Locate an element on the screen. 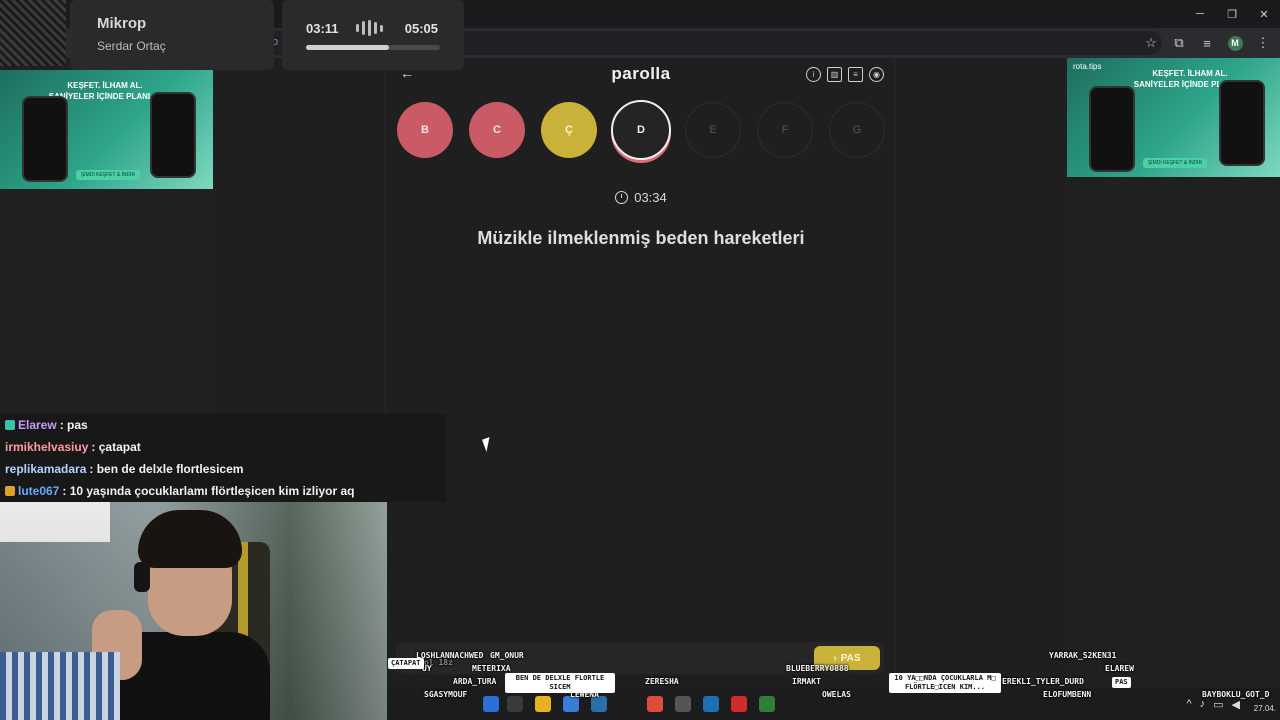  letter-g: G is located at coordinates (857, 130).